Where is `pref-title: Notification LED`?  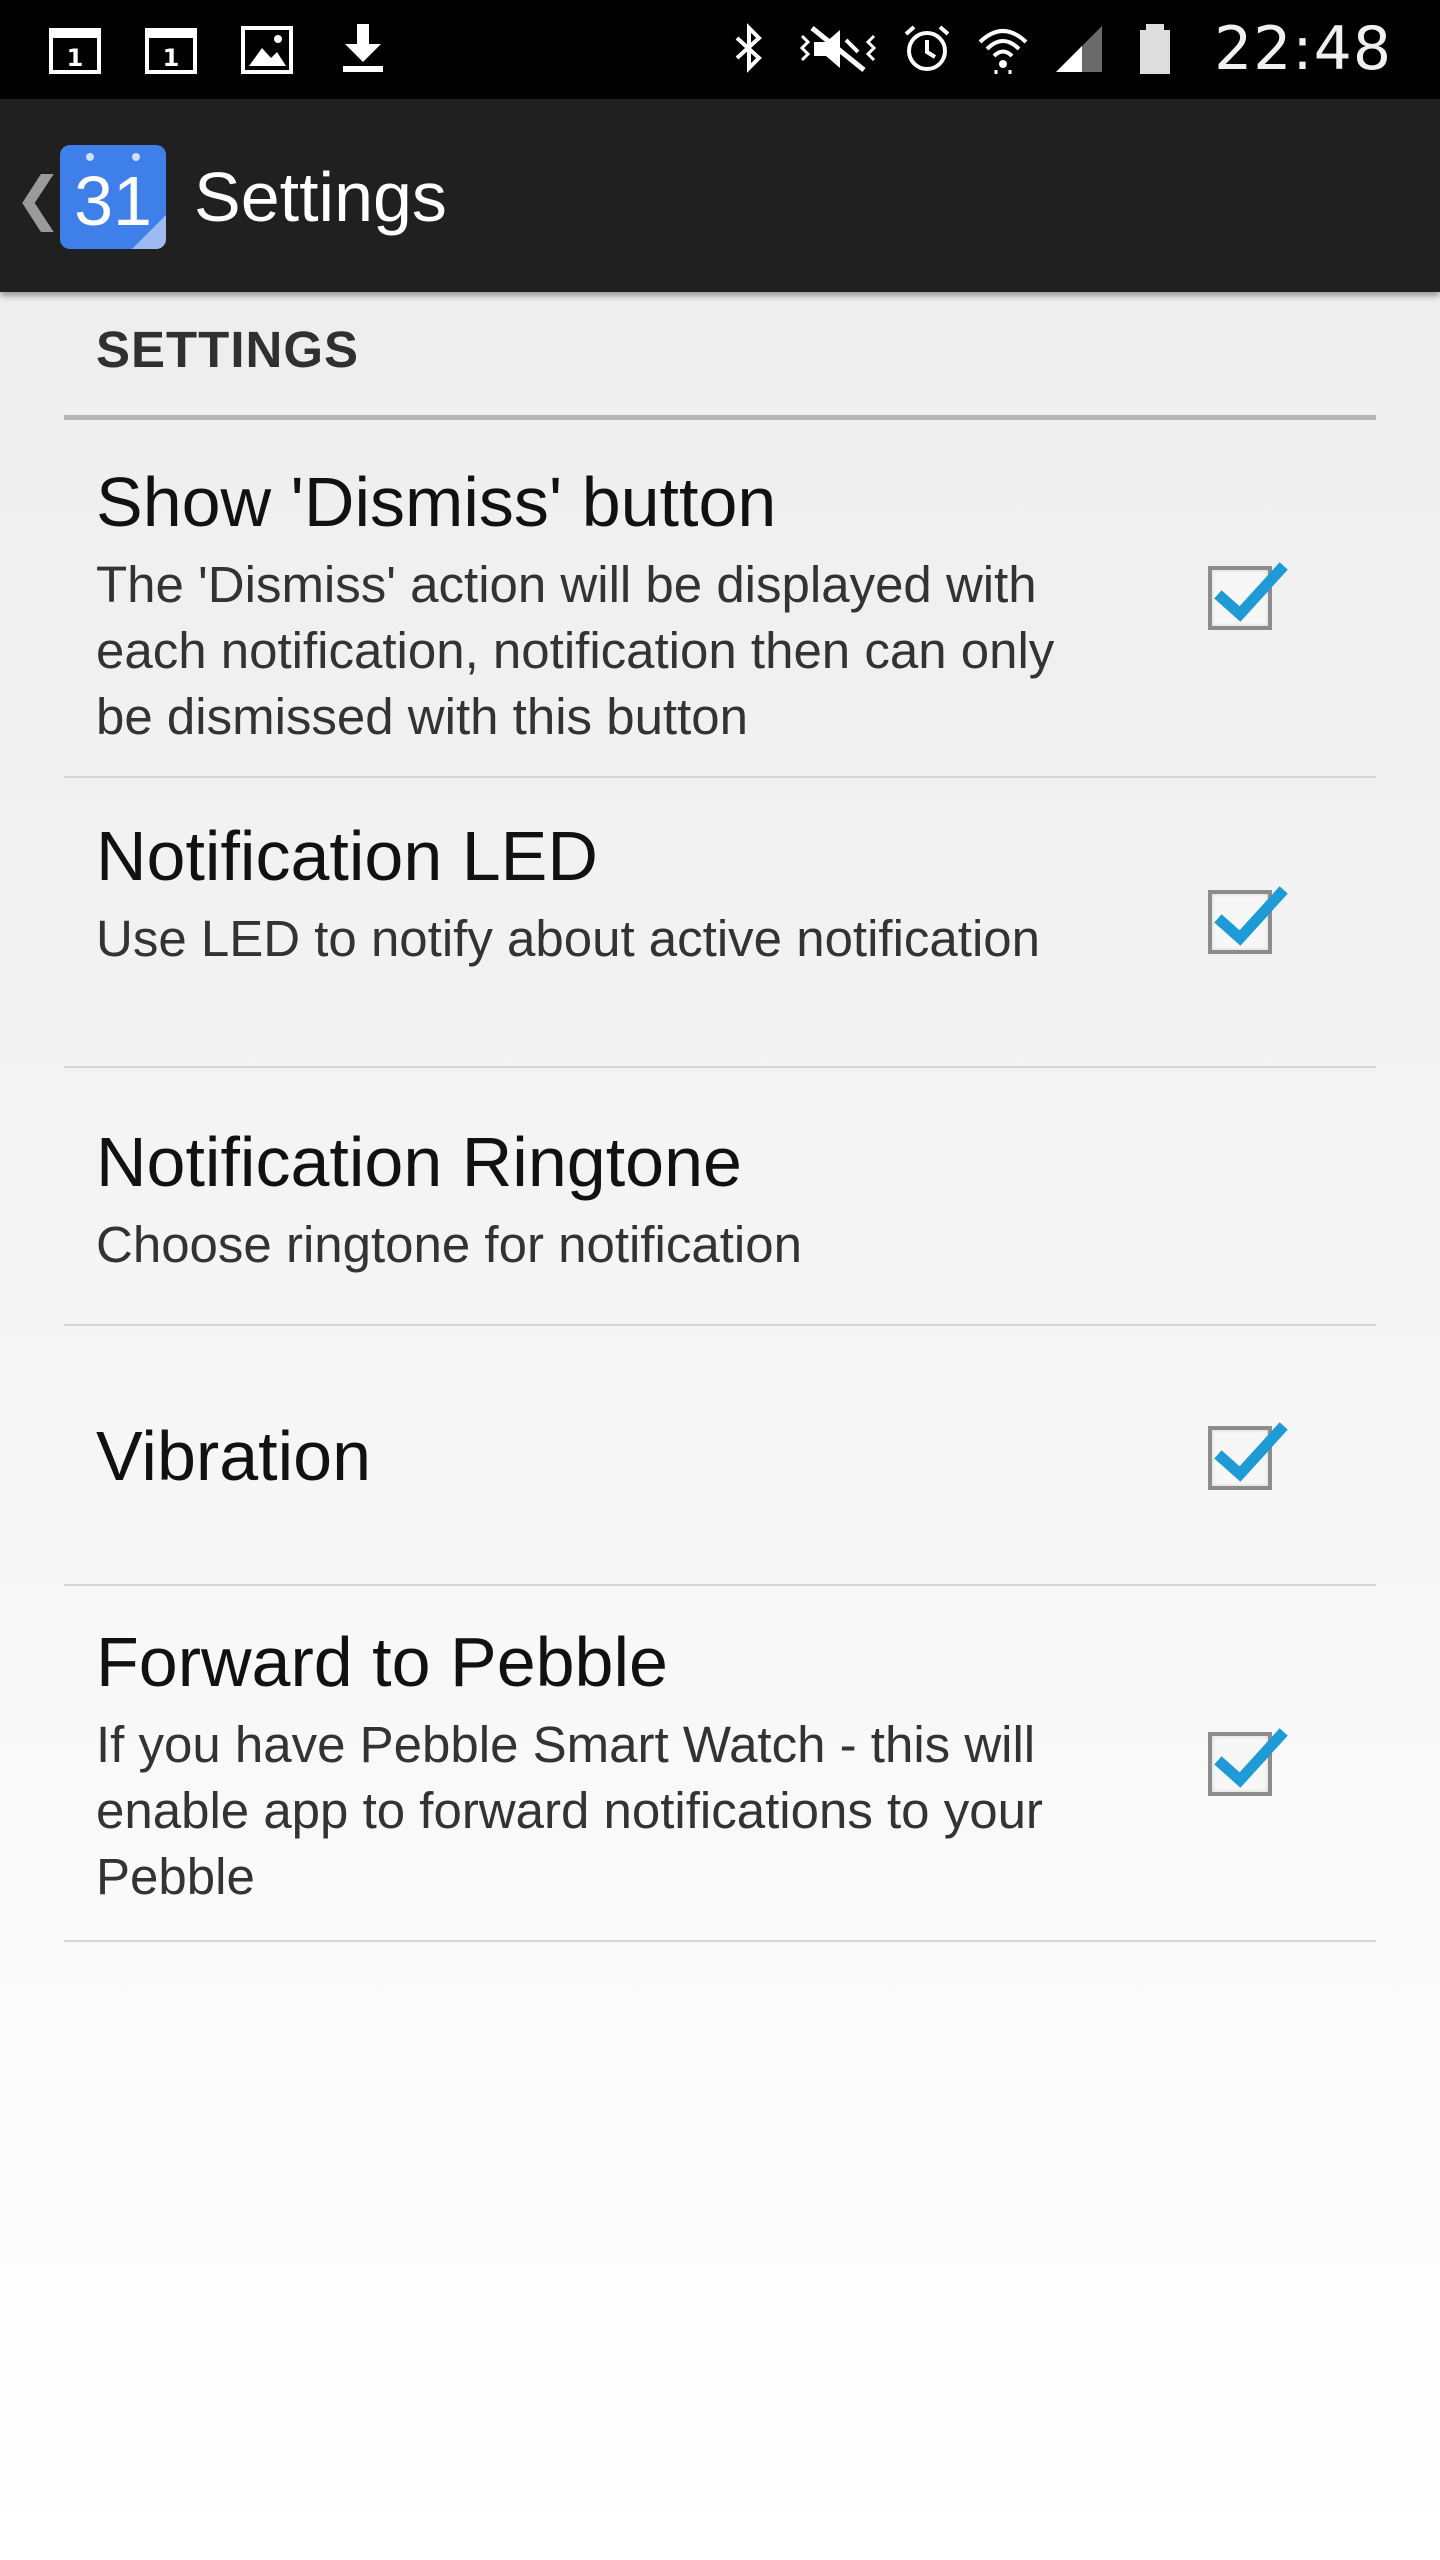 pref-title: Notification LED is located at coordinates (347, 856).